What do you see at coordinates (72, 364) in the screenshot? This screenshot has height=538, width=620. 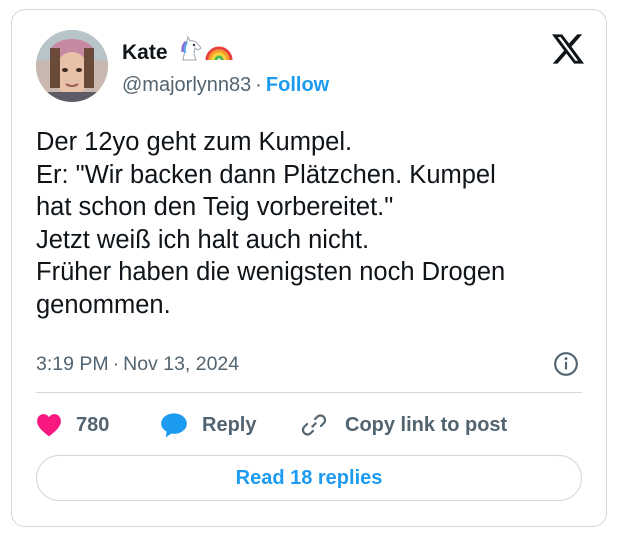 I see `post-time: 3:19 PM` at bounding box center [72, 364].